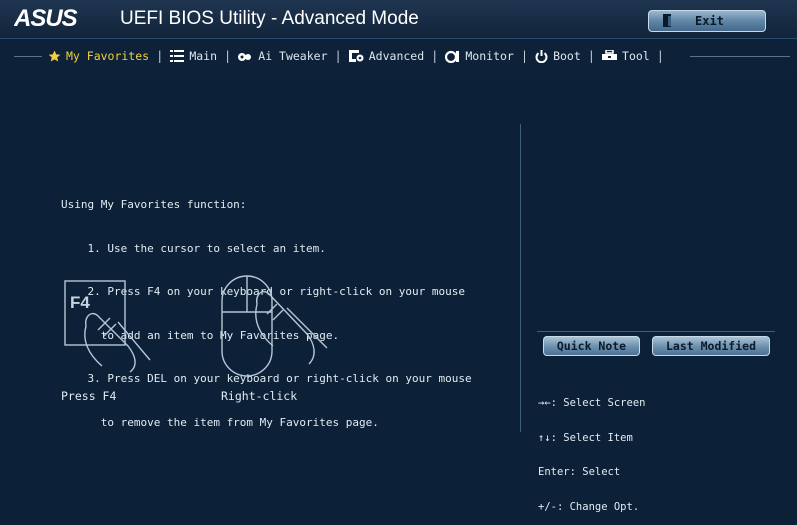 Image resolution: width=797 pixels, height=525 pixels. I want to click on tab-label: My Favorites, so click(108, 56).